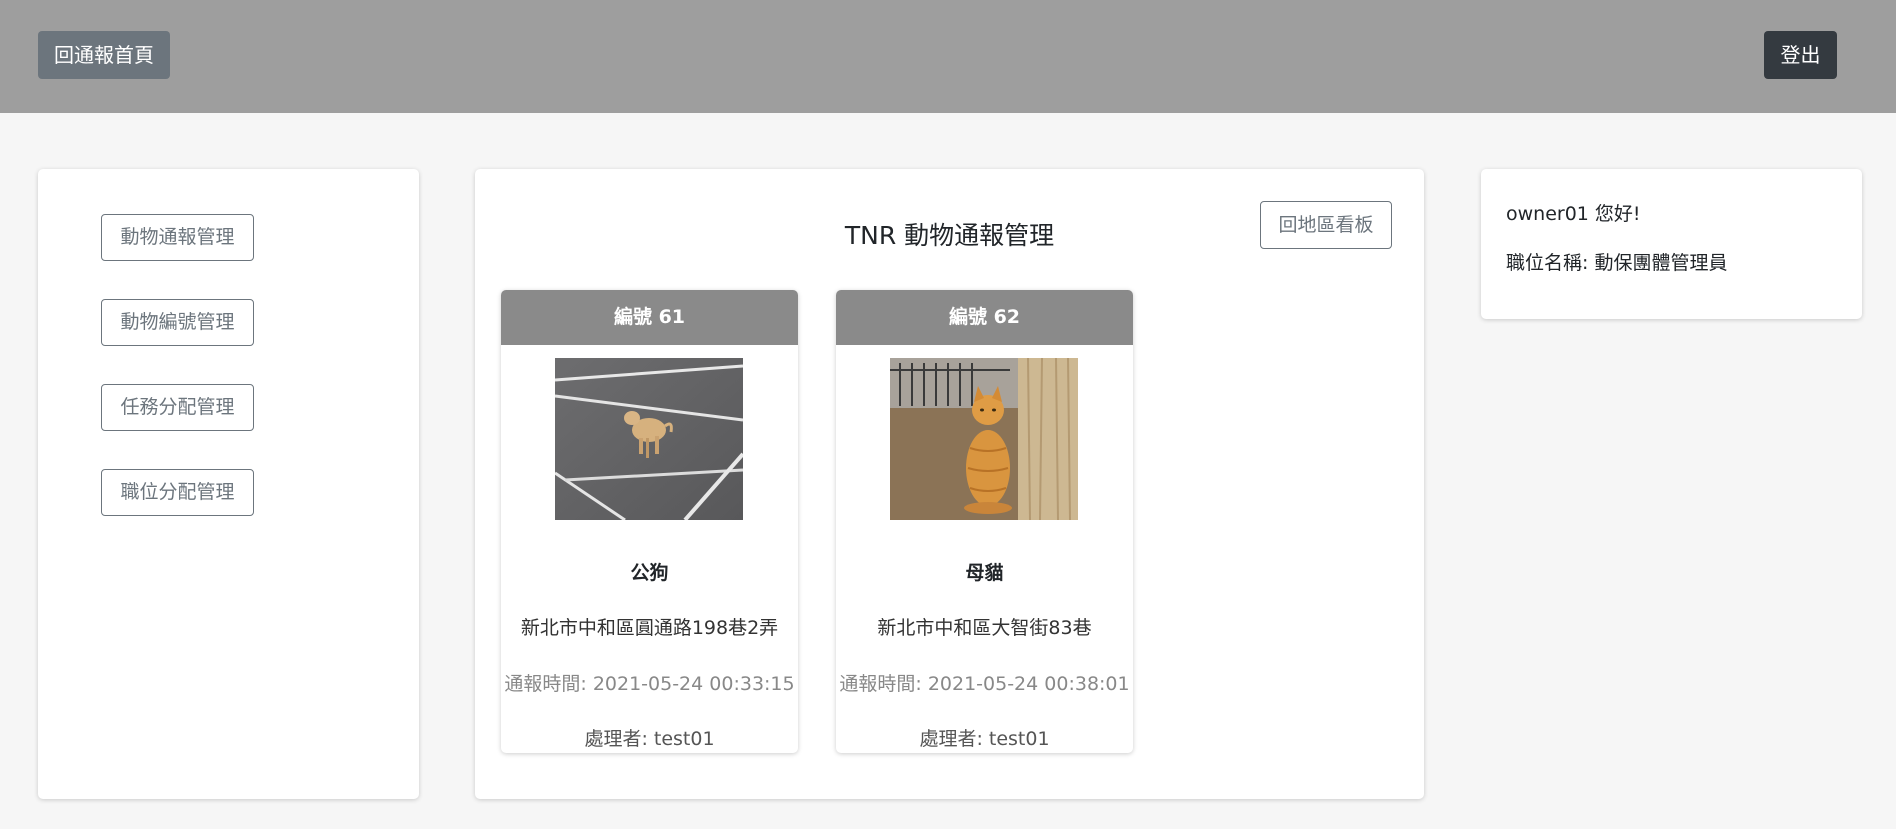  I want to click on top-navbar: 回通報首頁 登出, so click(948, 56).